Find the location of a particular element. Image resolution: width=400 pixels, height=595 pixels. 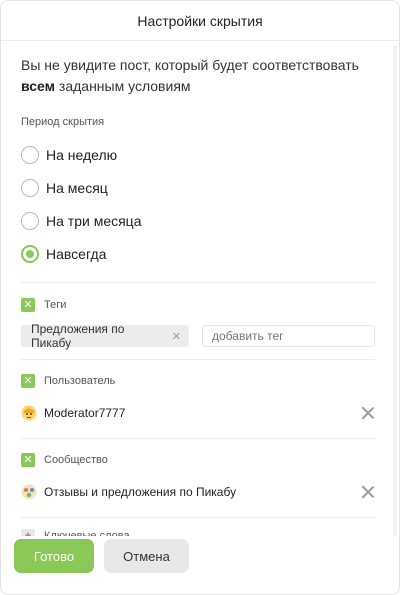

community-name: Отзывы и предложения по Пикабу is located at coordinates (140, 492).